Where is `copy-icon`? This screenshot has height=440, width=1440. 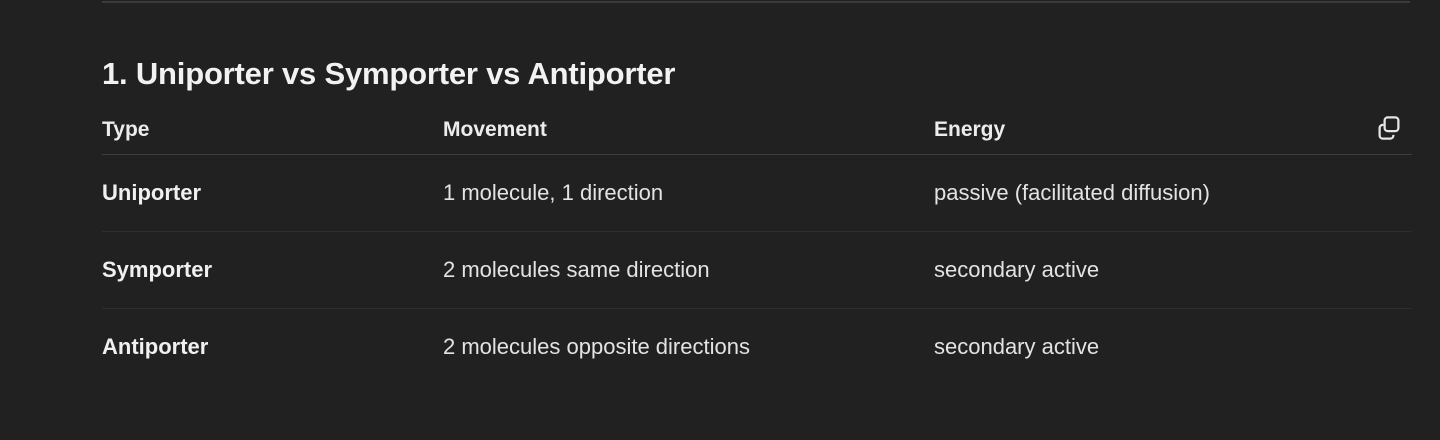
copy-icon is located at coordinates (1389, 128).